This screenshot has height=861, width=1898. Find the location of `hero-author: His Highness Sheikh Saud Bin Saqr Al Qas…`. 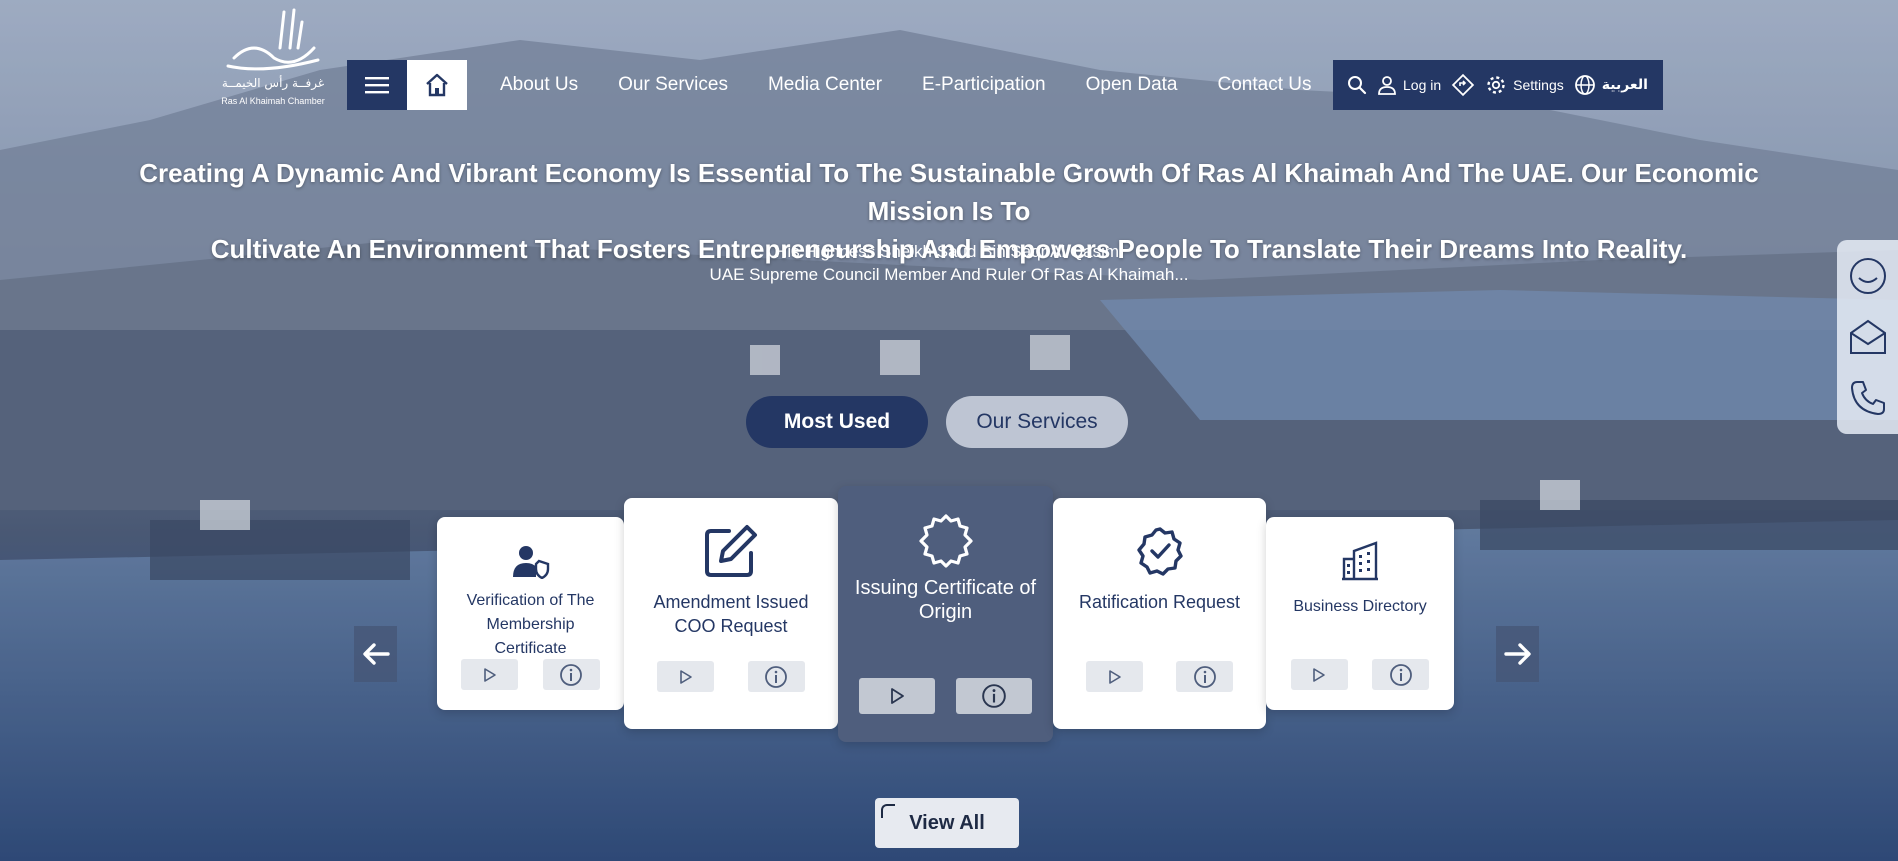

hero-author: His Highness Sheikh Saud Bin Saqr Al Qas… is located at coordinates (949, 263).